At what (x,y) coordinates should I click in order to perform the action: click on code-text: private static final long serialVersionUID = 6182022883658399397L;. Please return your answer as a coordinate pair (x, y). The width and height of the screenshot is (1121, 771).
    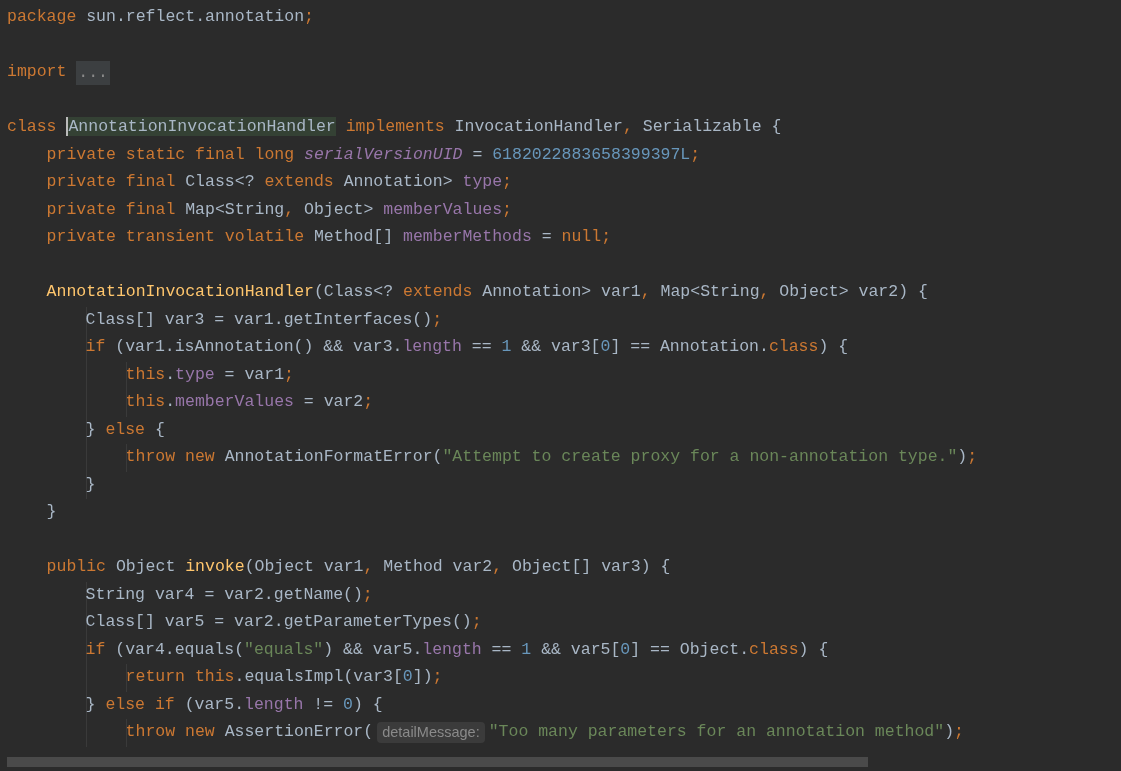
    Looking at the image, I should click on (373, 154).